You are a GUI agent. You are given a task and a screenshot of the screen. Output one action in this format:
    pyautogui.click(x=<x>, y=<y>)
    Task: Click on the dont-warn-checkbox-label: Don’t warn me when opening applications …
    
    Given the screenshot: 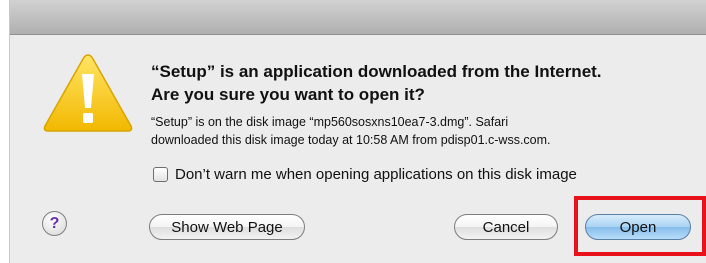 What is the action you would take?
    pyautogui.click(x=376, y=174)
    